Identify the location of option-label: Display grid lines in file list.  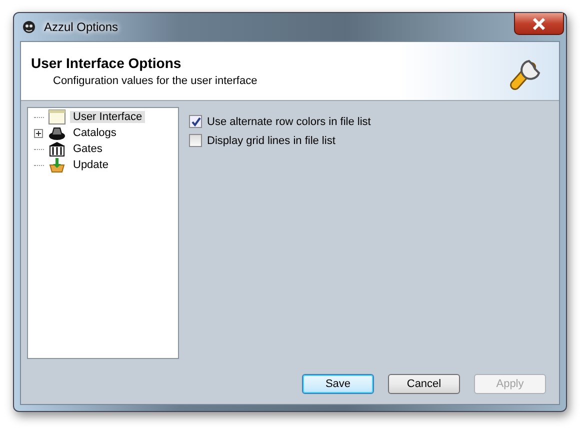
(271, 140).